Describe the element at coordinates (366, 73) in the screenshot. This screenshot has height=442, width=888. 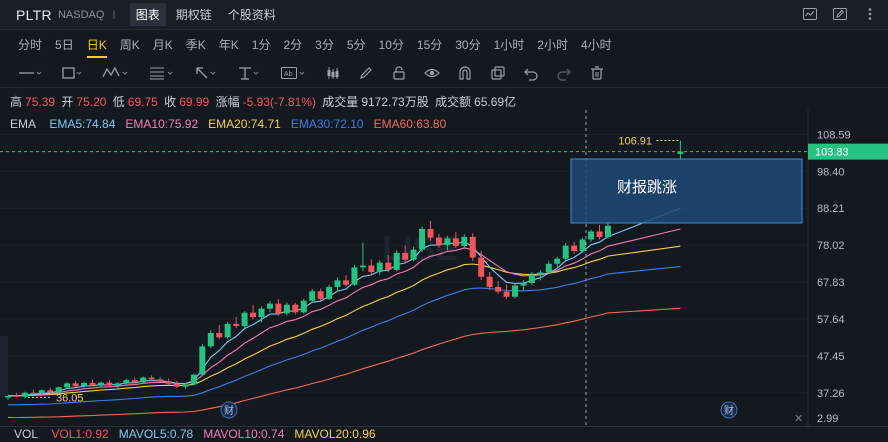
I see `pen-tool-icon` at that location.